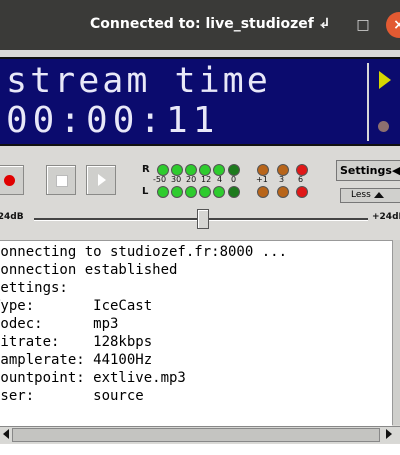  Describe the element at coordinates (225, 180) in the screenshot. I see `vu-meter: R L -50 30 20 12 4 0 +1 3 6` at that location.